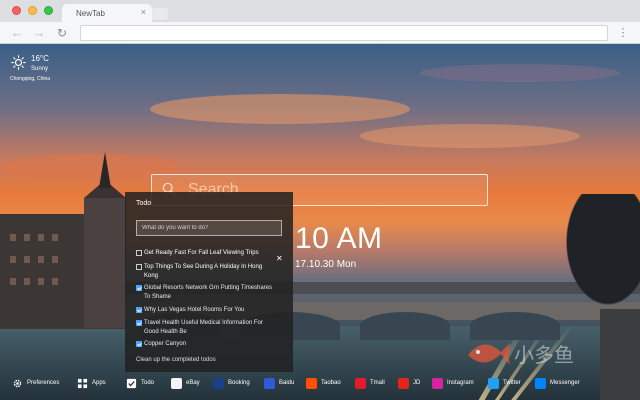 This screenshot has height=400, width=640. Describe the element at coordinates (40, 69) in the screenshot. I see `weather-condition: Sunny` at that location.